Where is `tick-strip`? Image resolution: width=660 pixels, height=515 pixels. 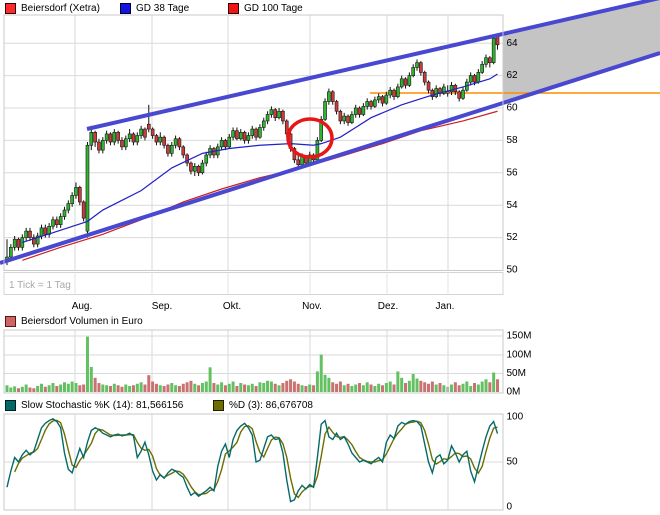 tick-strip is located at coordinates (253, 283).